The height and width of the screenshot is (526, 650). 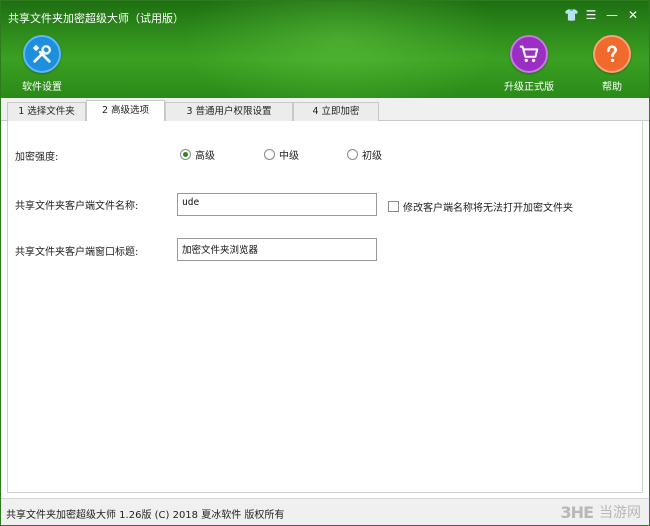 What do you see at coordinates (42, 54) in the screenshot?
I see `tools-icon` at bounding box center [42, 54].